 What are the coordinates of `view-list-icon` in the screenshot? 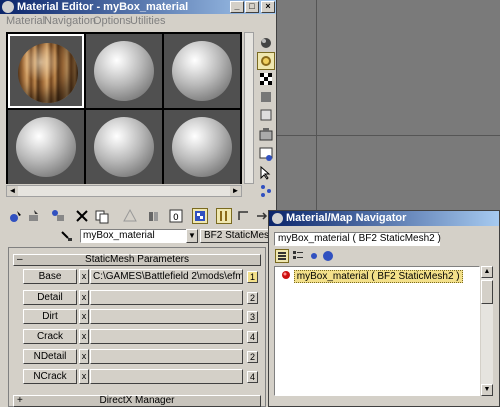 It's located at (282, 256).